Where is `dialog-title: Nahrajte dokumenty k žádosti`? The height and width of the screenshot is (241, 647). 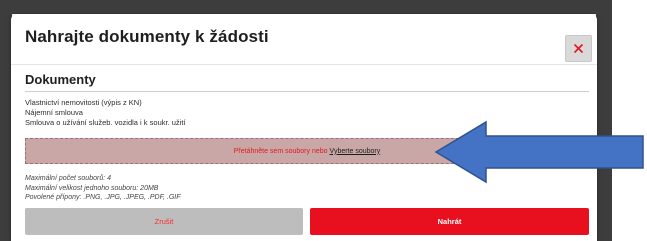
dialog-title: Nahrajte dokumenty k žádosti is located at coordinates (147, 36).